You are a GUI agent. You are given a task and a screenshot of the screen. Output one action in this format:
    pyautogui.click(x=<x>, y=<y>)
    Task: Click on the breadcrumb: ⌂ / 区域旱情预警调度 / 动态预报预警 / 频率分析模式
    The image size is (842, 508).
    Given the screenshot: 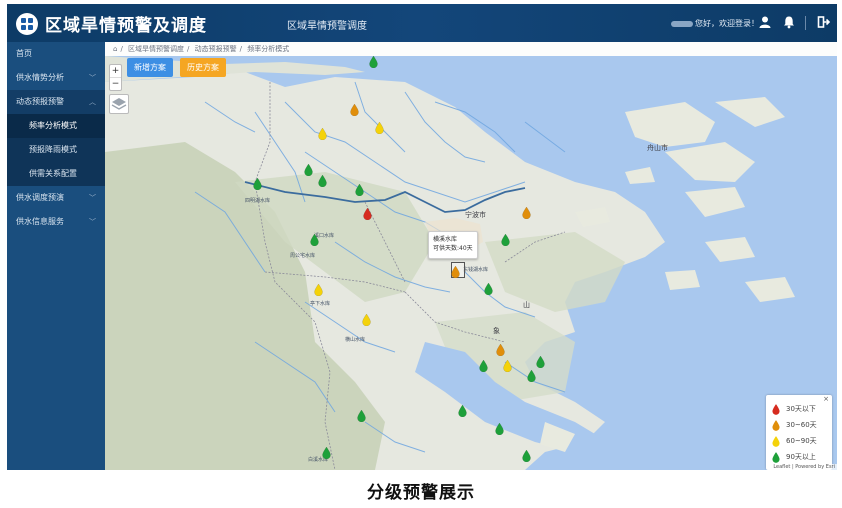 What is the action you would take?
    pyautogui.click(x=471, y=49)
    